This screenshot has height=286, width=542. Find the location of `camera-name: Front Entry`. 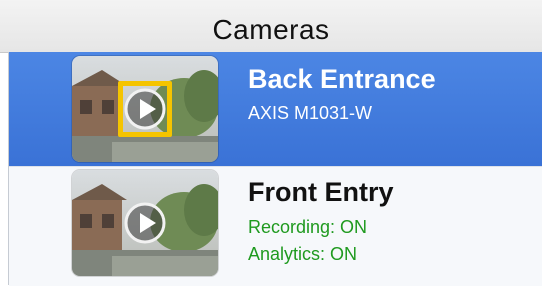

camera-name: Front Entry is located at coordinates (321, 192).